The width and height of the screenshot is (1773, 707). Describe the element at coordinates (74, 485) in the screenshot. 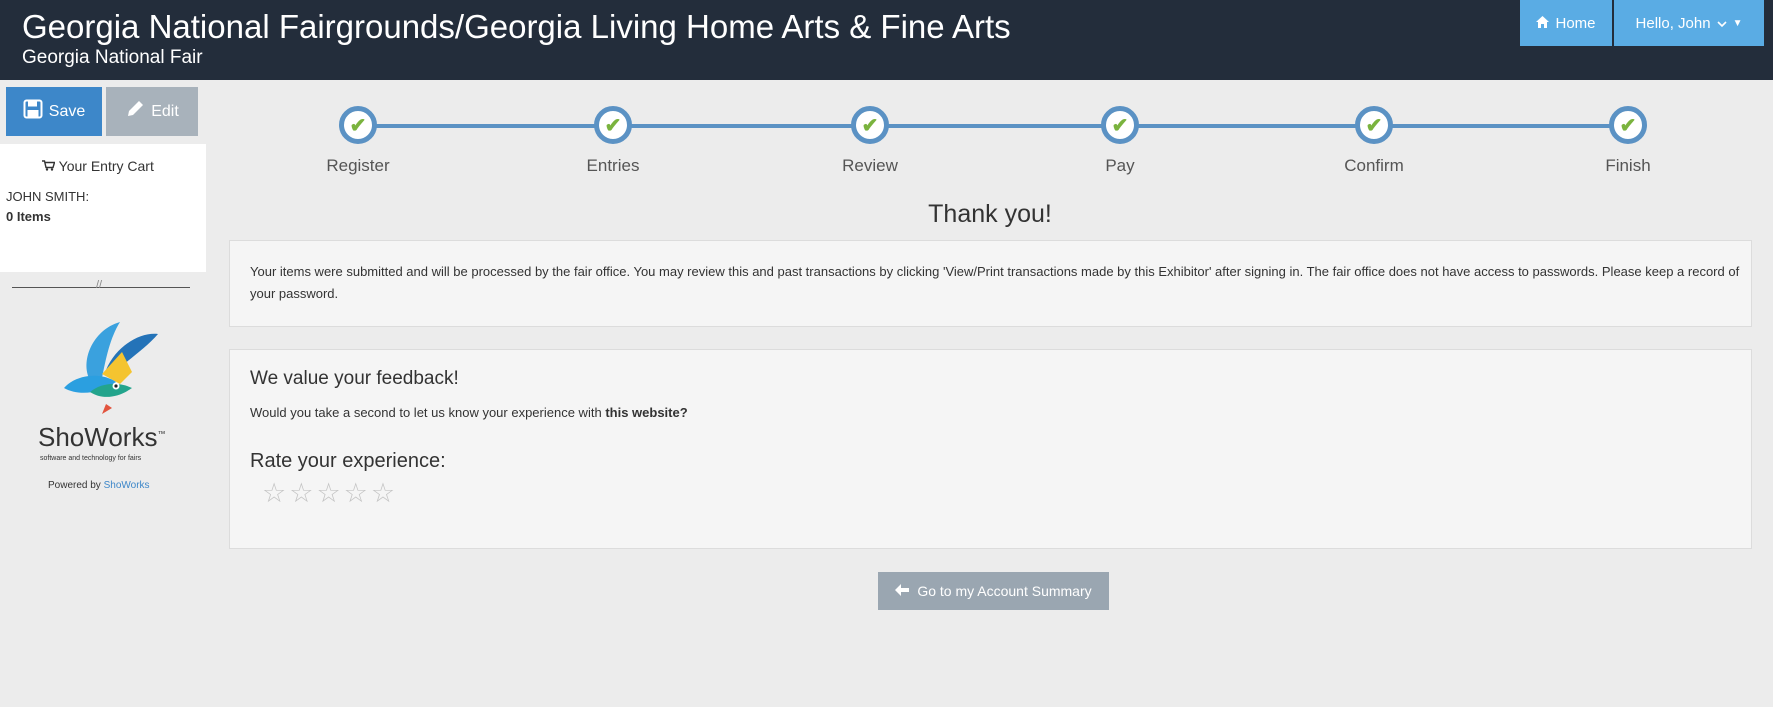

I see `powered-by-prefix: Powered by` at that location.